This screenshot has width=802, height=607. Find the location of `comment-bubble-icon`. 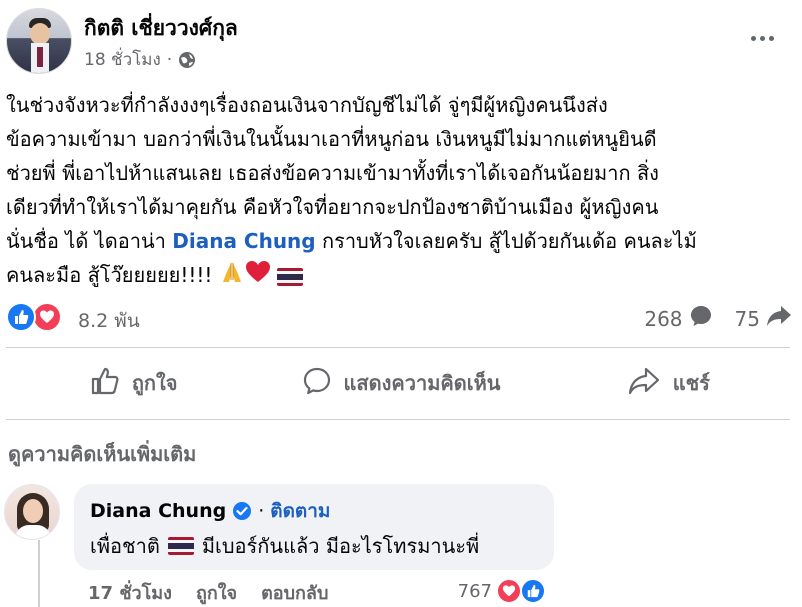

comment-bubble-icon is located at coordinates (701, 318).